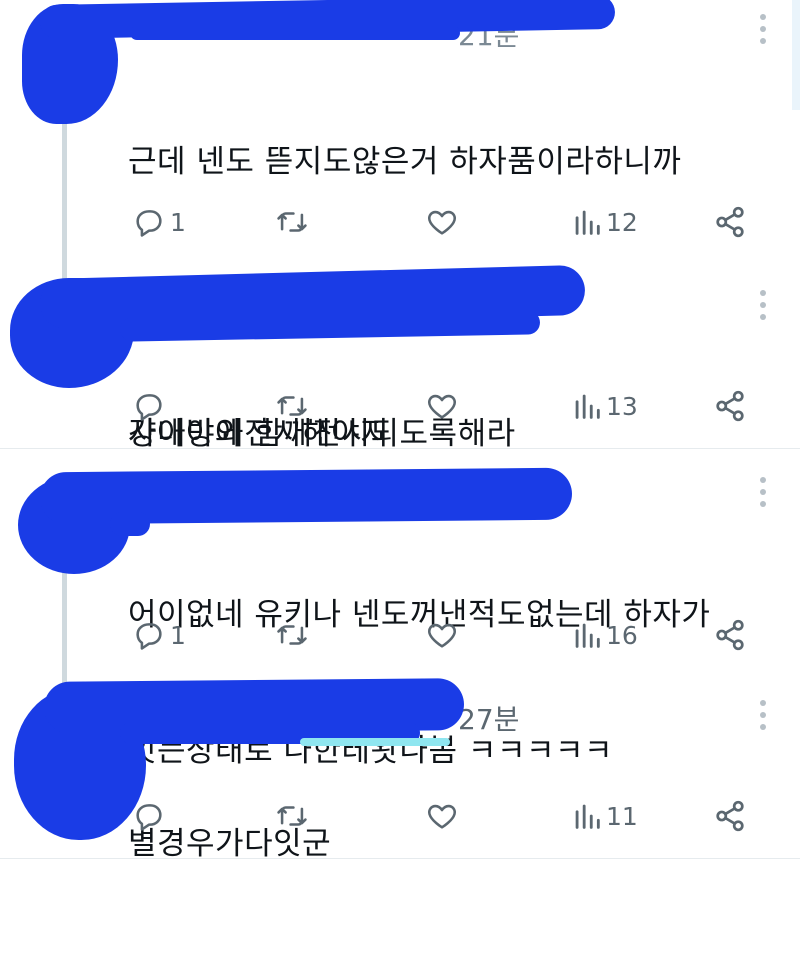  Describe the element at coordinates (622, 406) in the screenshot. I see `views-count: 13` at that location.